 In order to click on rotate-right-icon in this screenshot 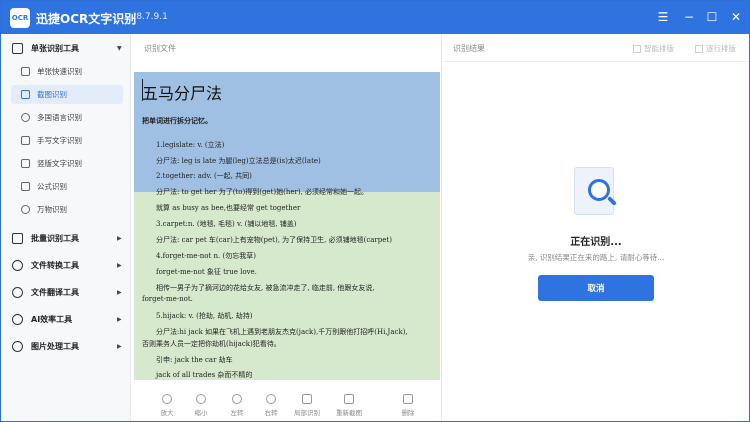, I will do `click(271, 399)`.